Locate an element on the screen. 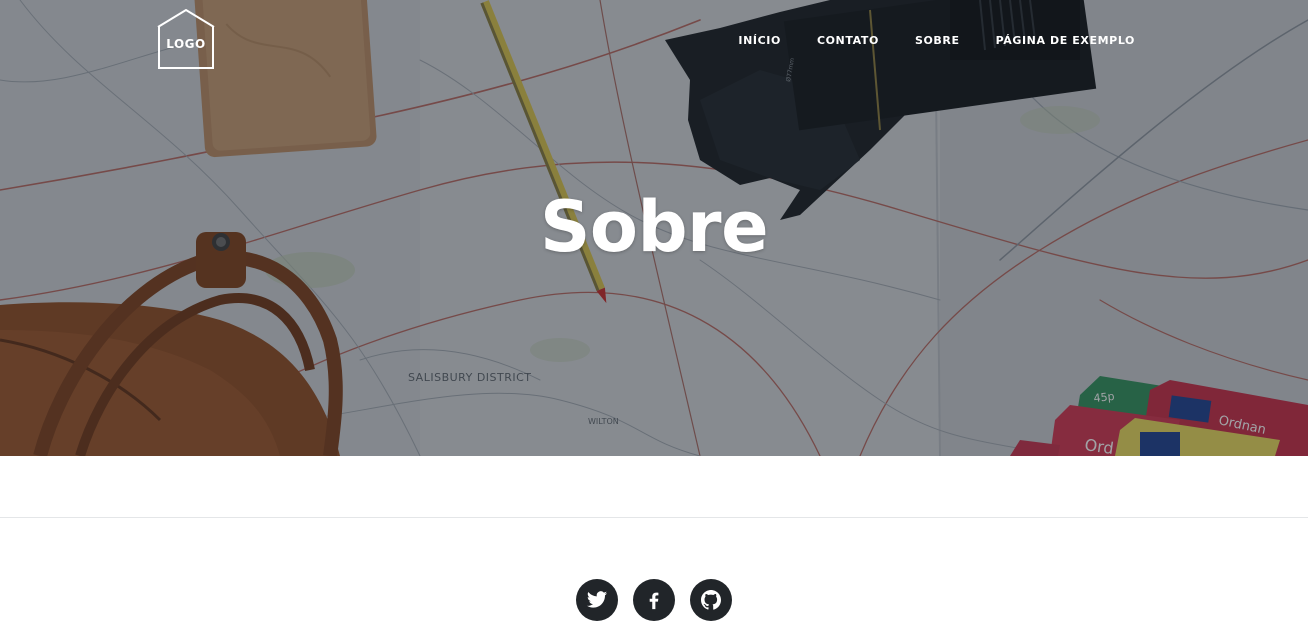  github-link is located at coordinates (711, 600).